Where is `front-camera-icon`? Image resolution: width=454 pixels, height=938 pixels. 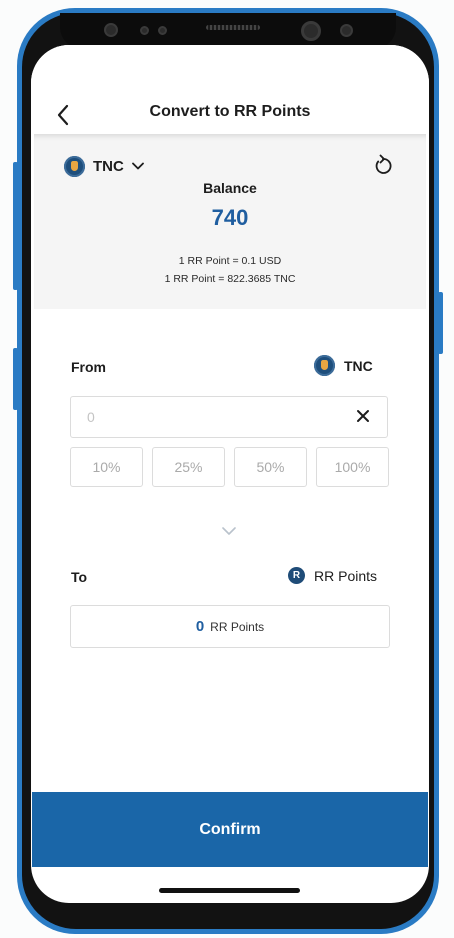 front-camera-icon is located at coordinates (311, 31).